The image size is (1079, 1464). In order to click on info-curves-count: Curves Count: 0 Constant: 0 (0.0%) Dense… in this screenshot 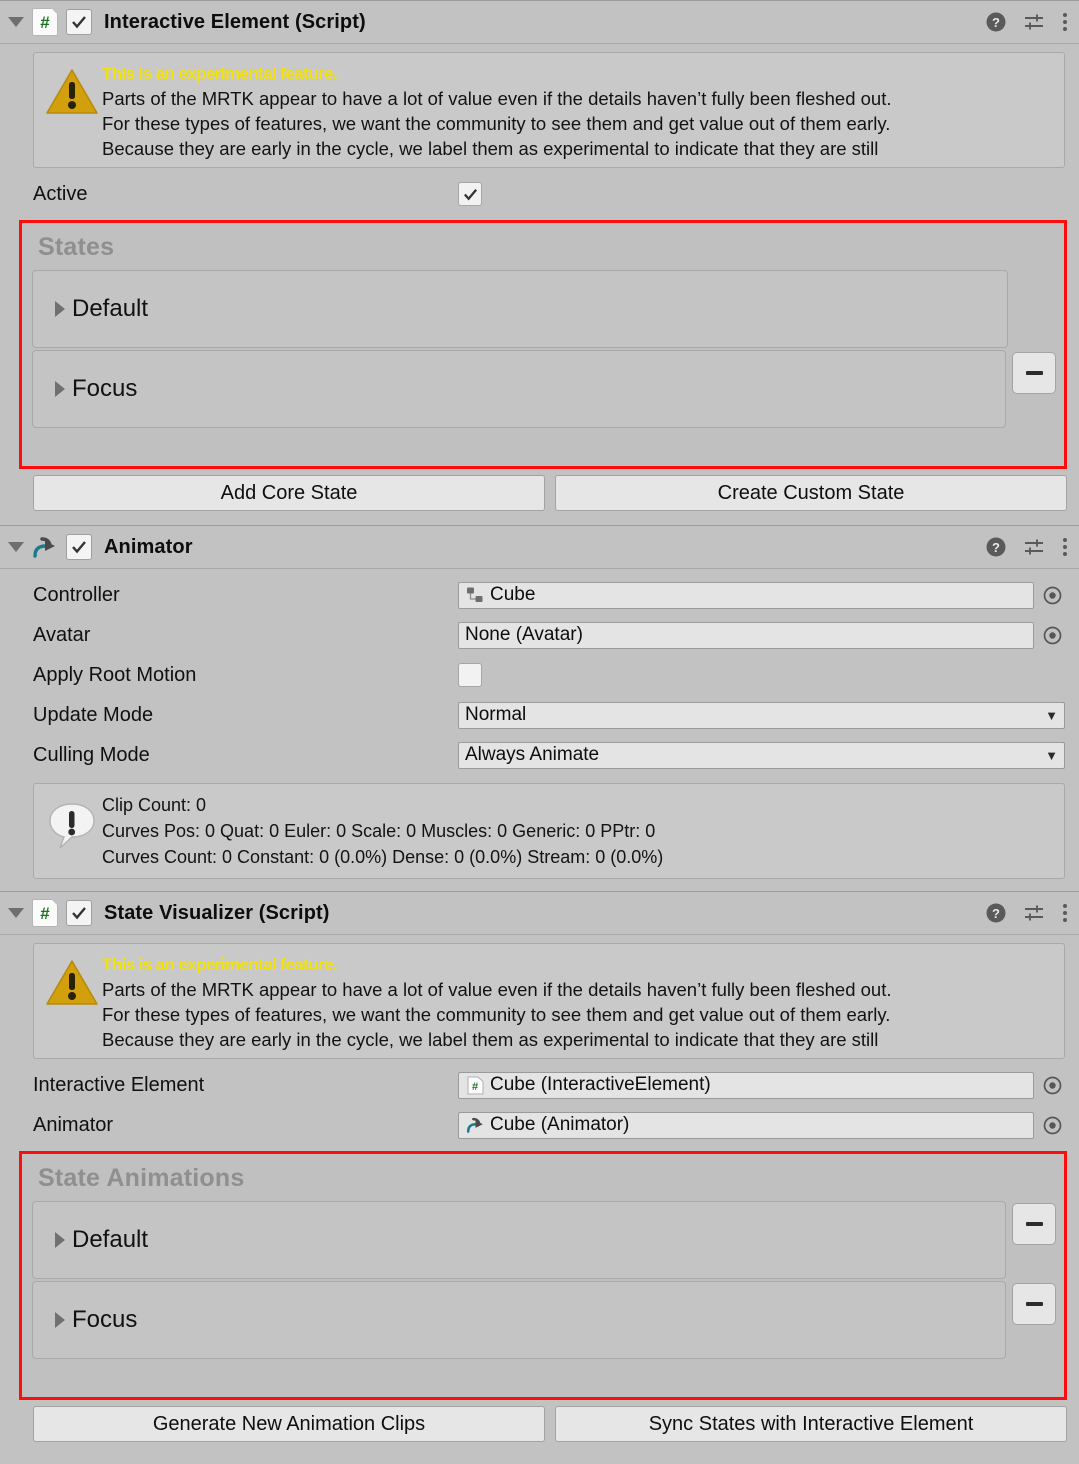, I will do `click(383, 857)`.